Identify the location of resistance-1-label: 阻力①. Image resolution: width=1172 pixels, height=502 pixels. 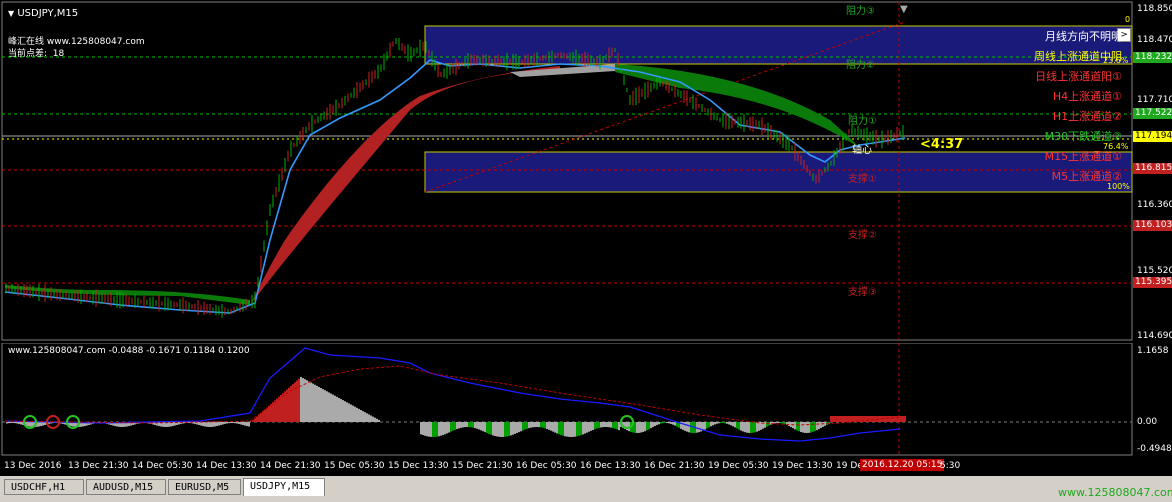
(862, 121).